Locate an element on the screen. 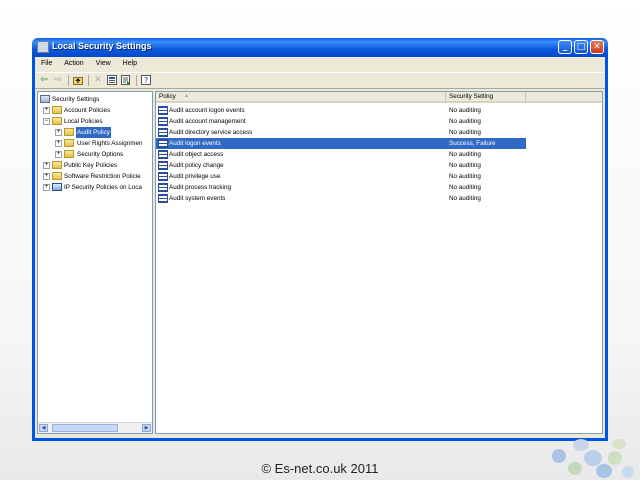 The width and height of the screenshot is (640, 480). title-bar: Local Security Settings _ □ ✕ is located at coordinates (320, 47).